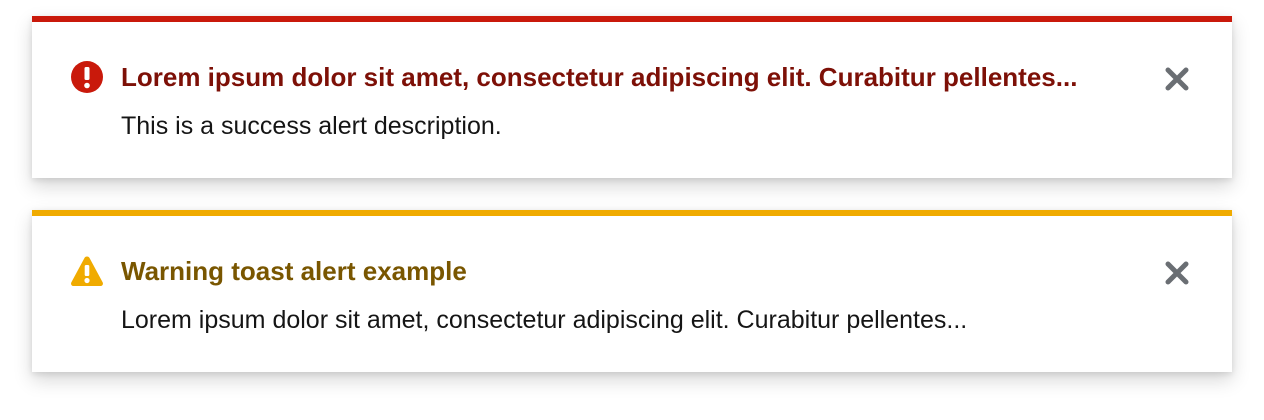 The width and height of the screenshot is (1264, 420). I want to click on alert-title: Warning toast alert example, so click(294, 271).